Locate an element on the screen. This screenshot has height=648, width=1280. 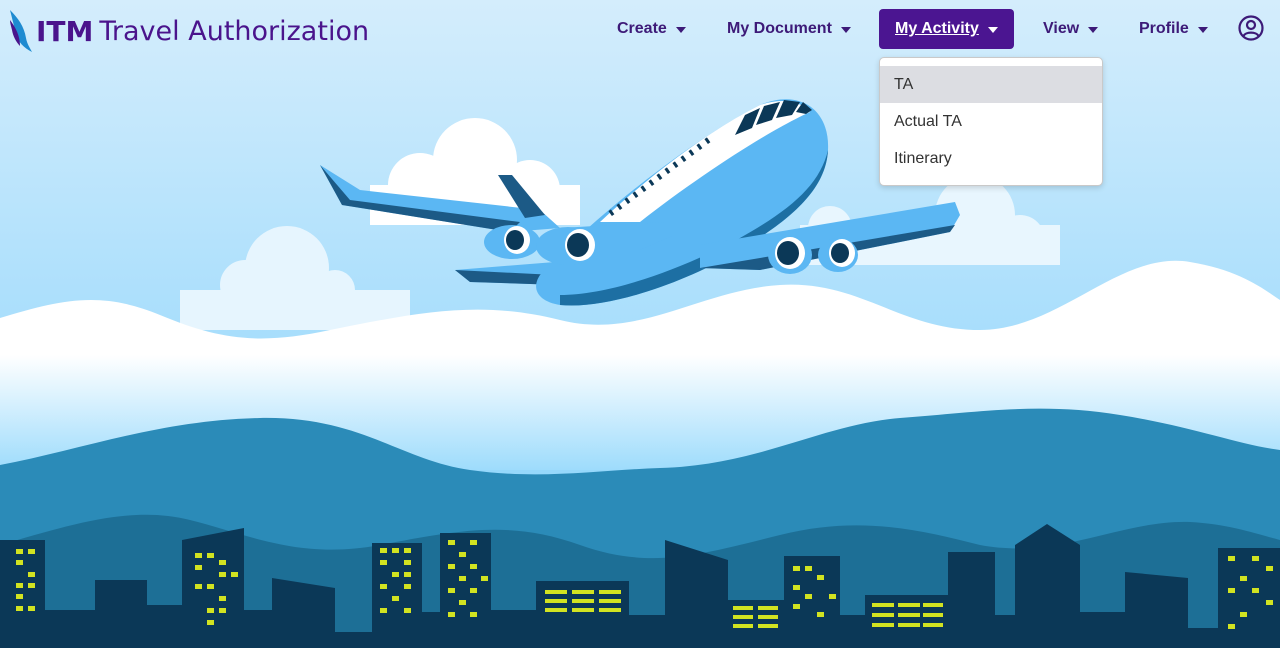
nav-my-document: My Document is located at coordinates (789, 29).